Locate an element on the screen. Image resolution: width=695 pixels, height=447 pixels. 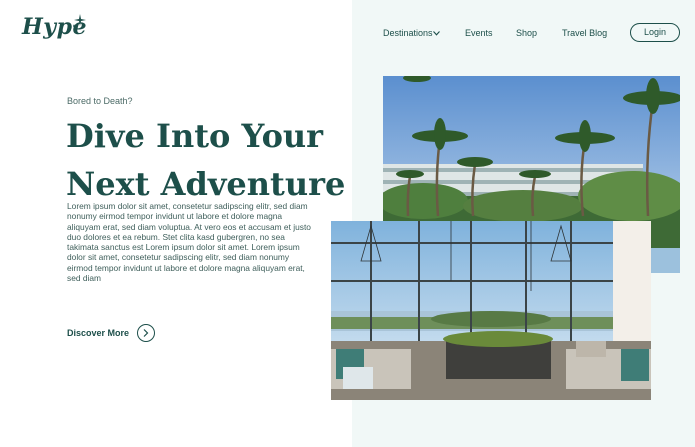
nav-events: Events is located at coordinates (479, 33).